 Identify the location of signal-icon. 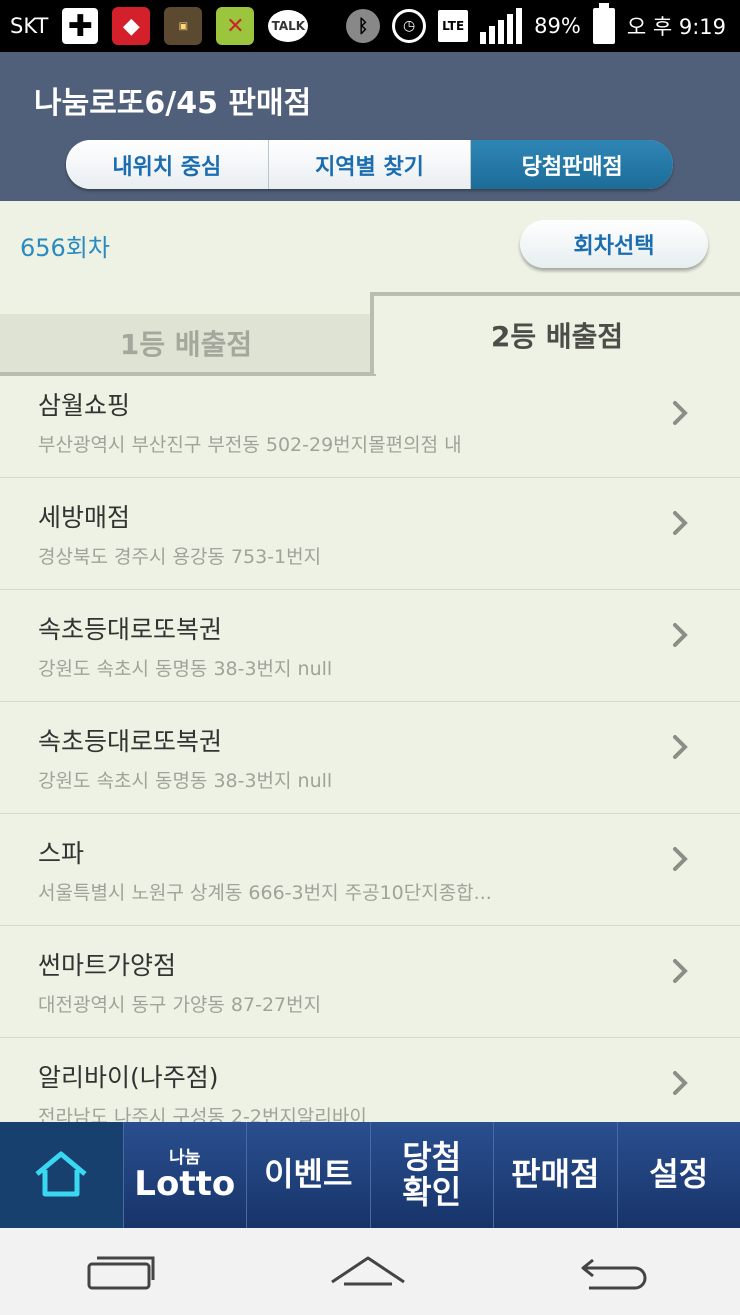
(501, 26).